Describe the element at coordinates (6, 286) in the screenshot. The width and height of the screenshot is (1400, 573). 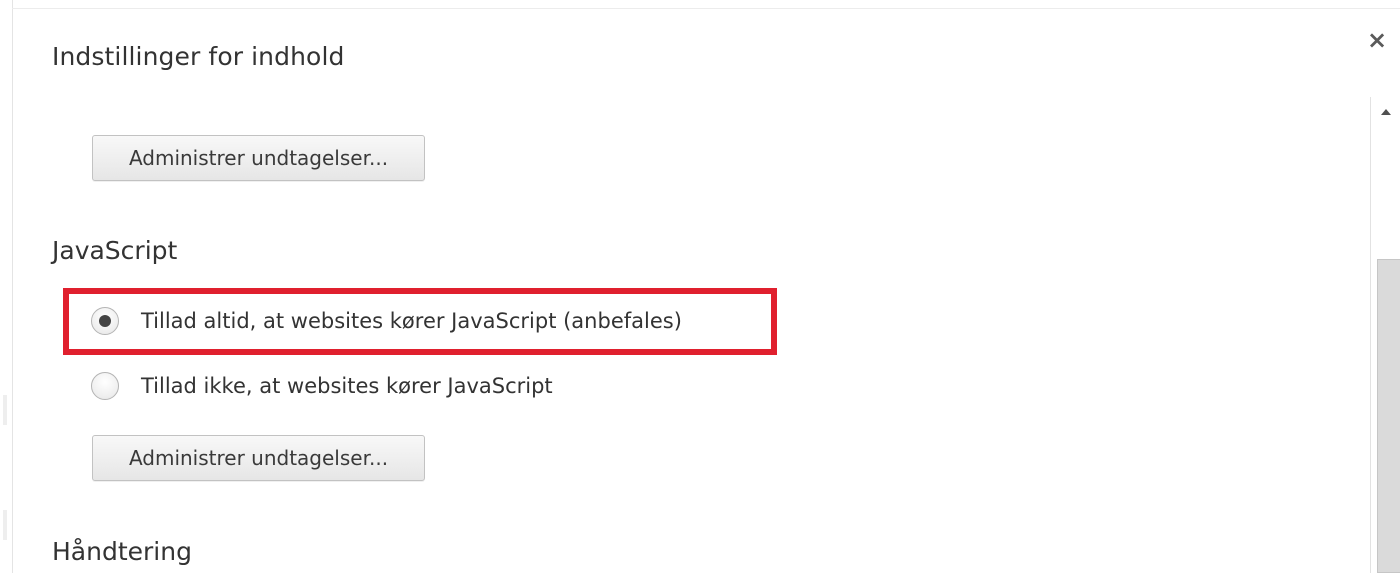
I see `background-page-edge` at that location.